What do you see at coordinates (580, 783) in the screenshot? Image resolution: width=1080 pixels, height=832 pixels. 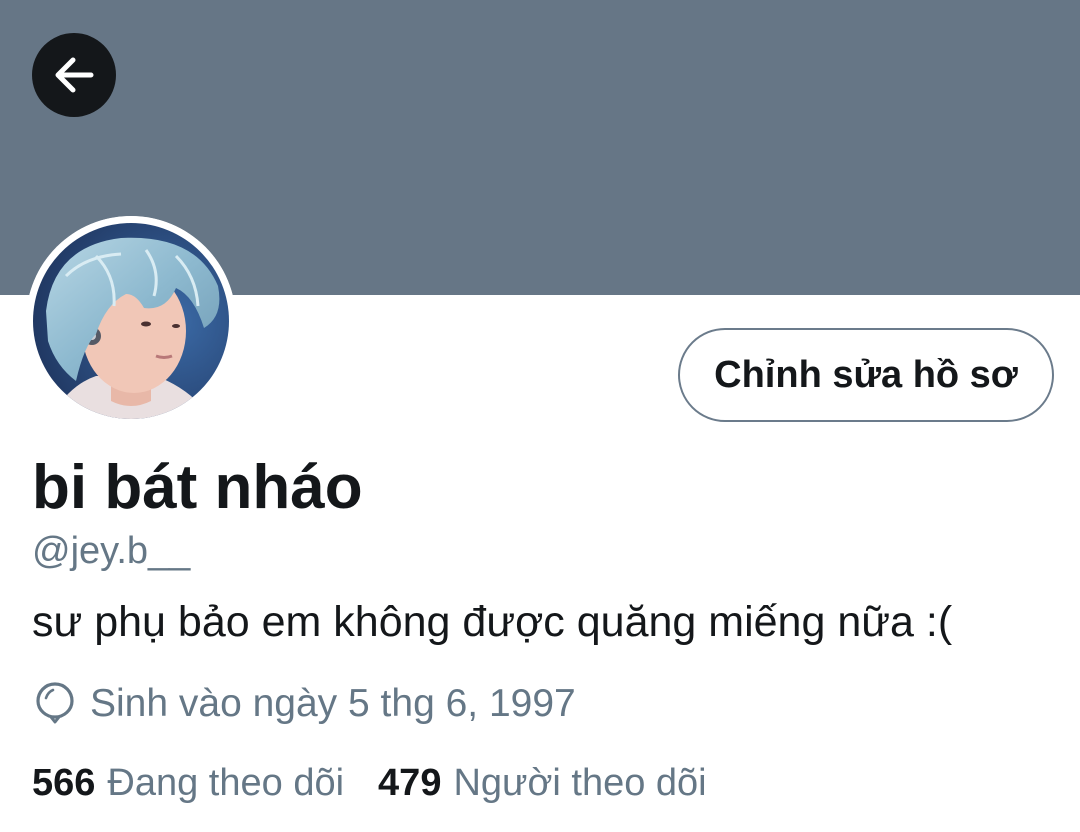 I see `followers-label: Người theo dõi` at bounding box center [580, 783].